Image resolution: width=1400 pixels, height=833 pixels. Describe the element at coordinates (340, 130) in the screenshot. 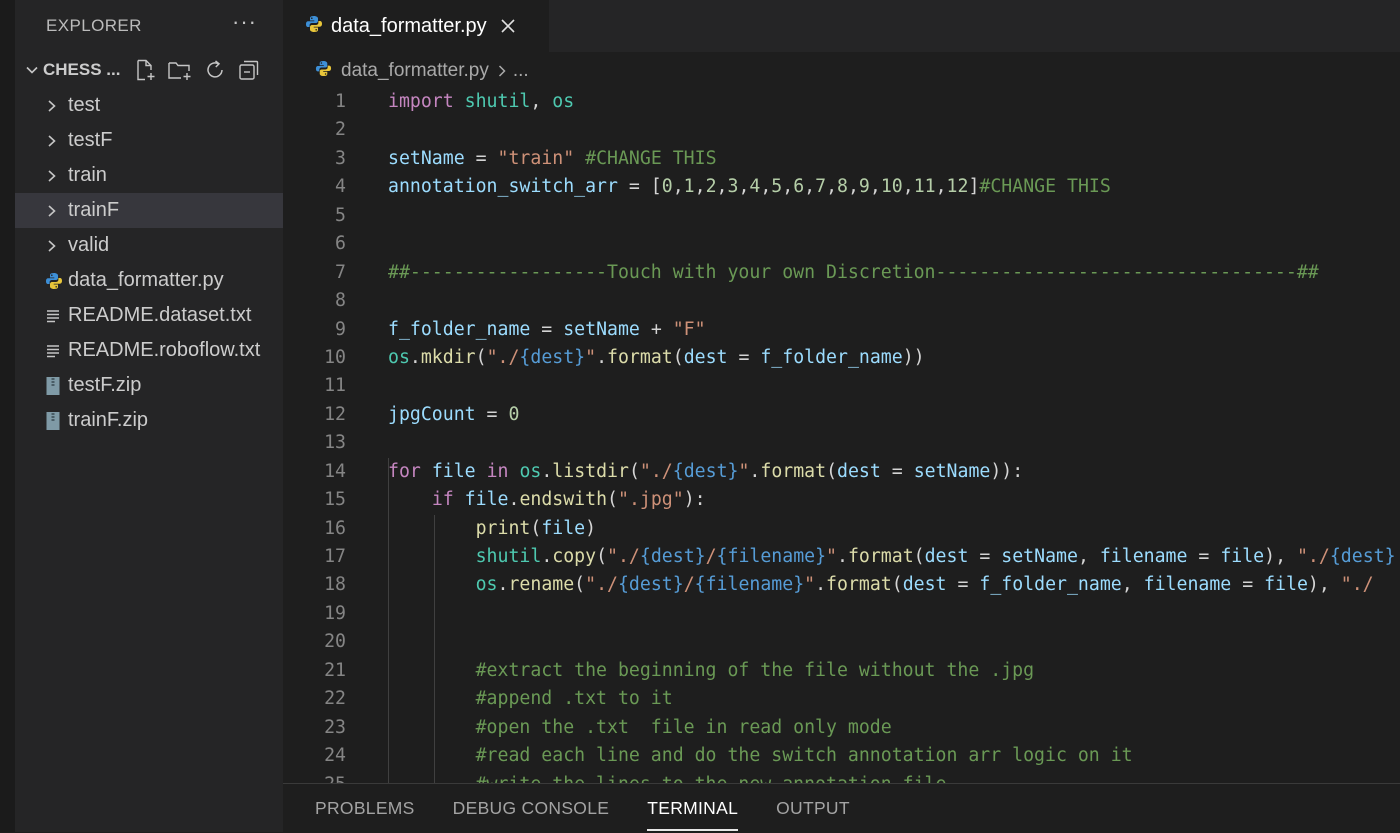

I see `line-number: 2` at that location.